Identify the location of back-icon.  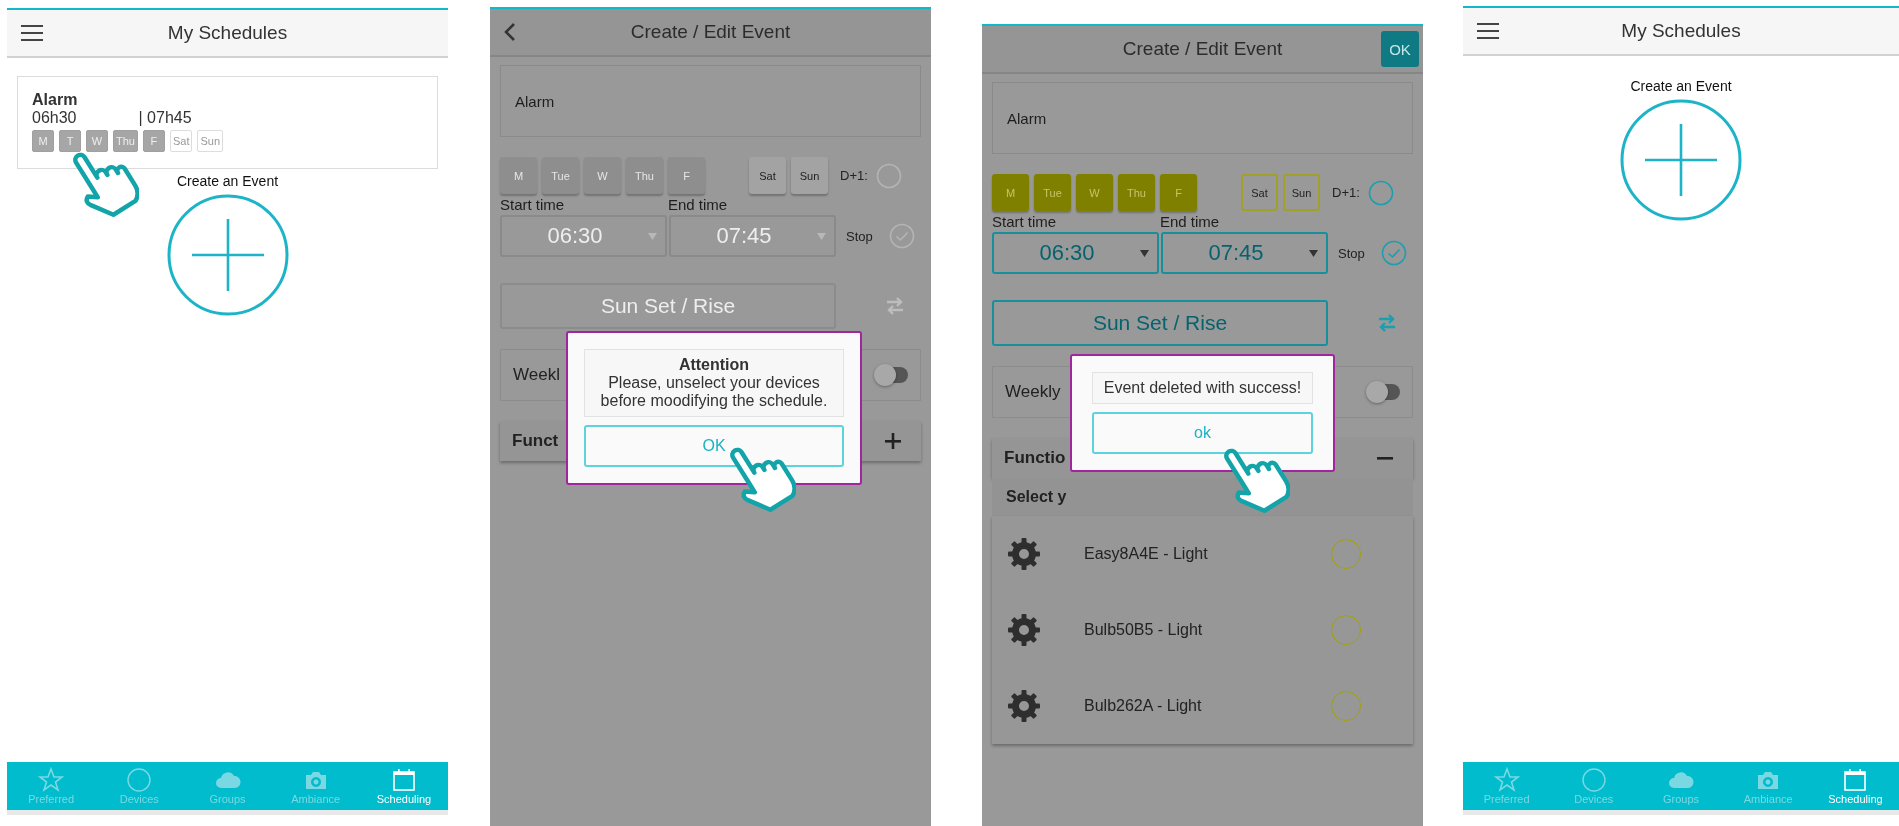
(510, 32).